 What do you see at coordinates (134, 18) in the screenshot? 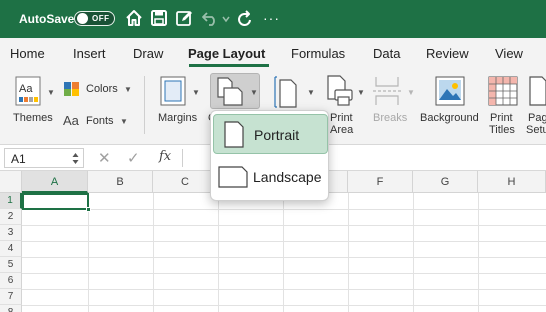
I see `home-icon` at bounding box center [134, 18].